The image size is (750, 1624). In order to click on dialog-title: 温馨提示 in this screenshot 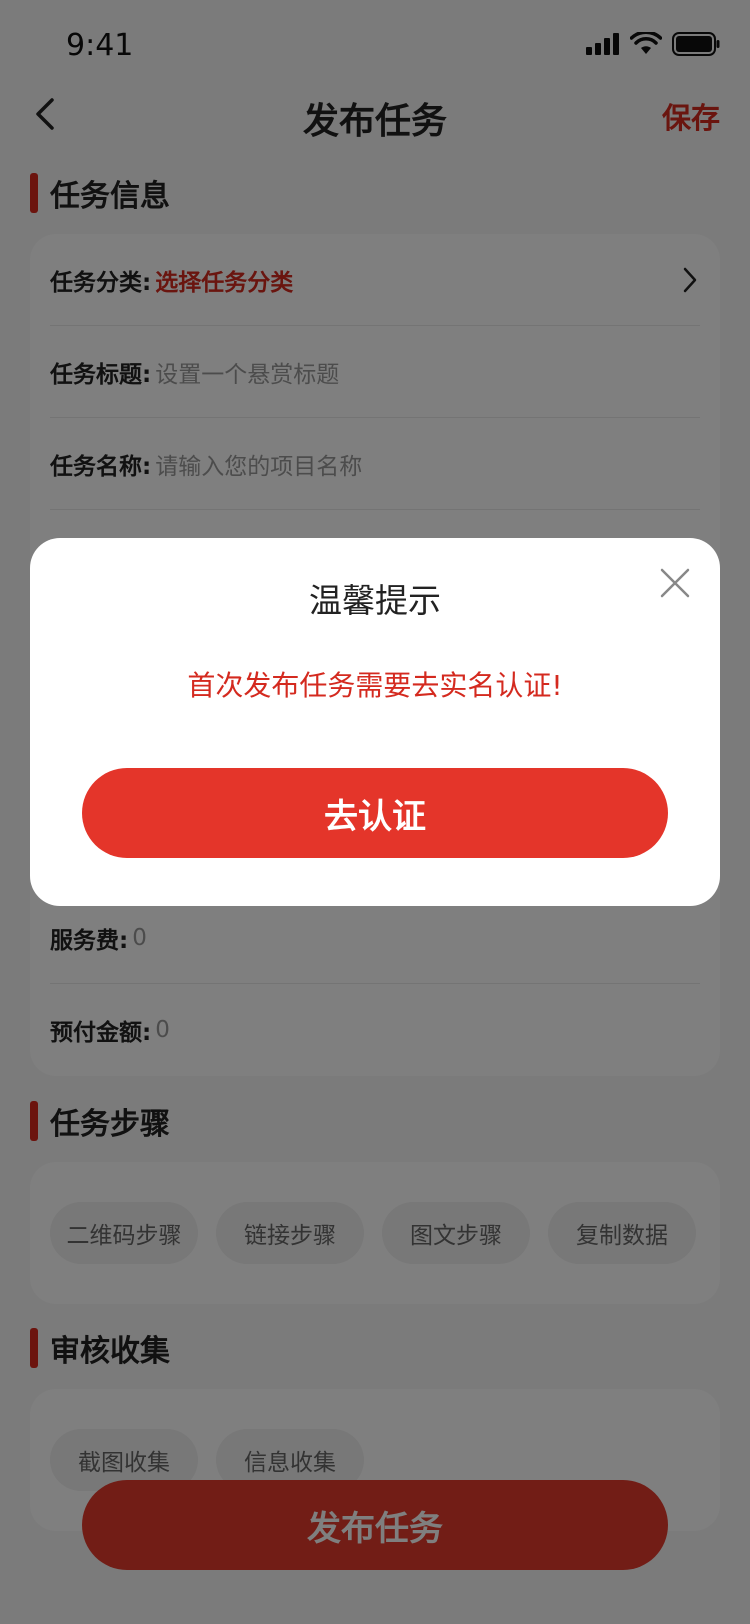, I will do `click(375, 600)`.